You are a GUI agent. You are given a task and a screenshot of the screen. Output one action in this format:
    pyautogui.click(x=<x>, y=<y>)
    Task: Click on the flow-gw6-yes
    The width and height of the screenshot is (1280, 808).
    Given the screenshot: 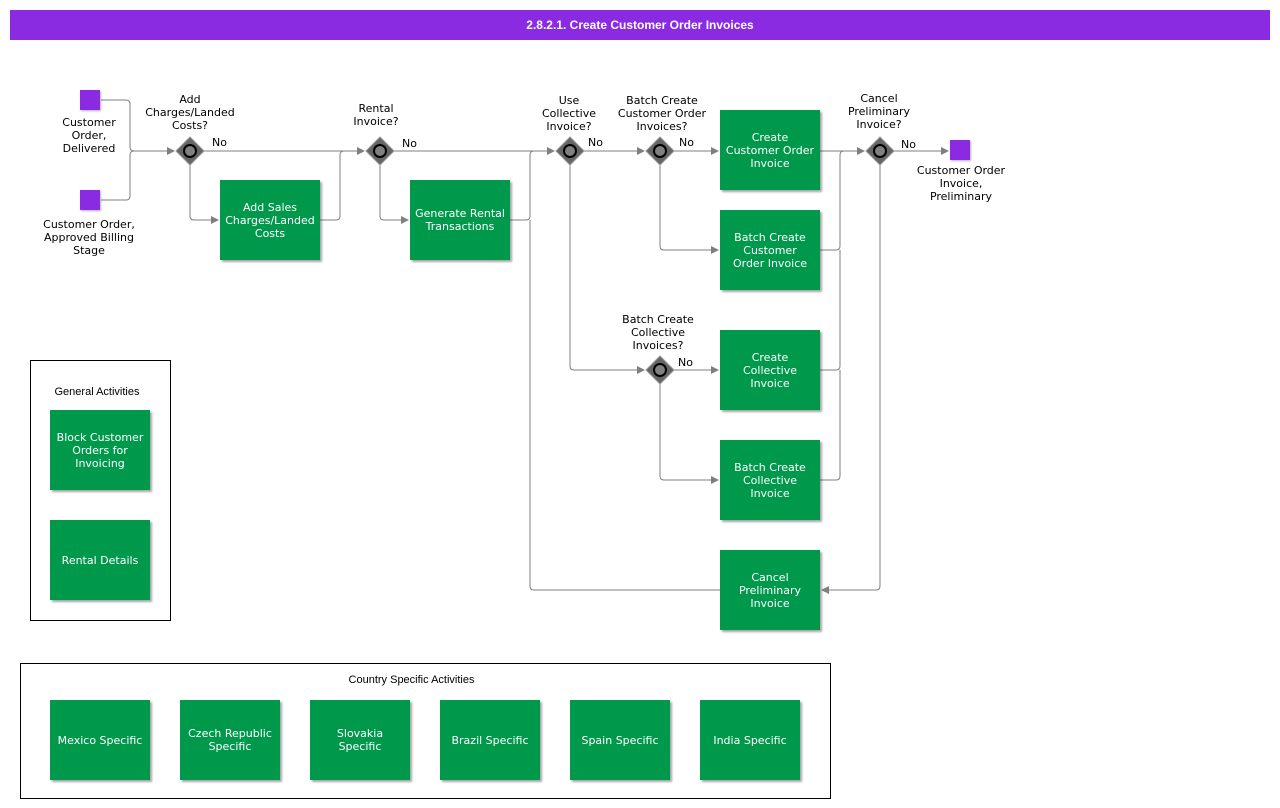 What is the action you would take?
    pyautogui.click(x=851, y=379)
    